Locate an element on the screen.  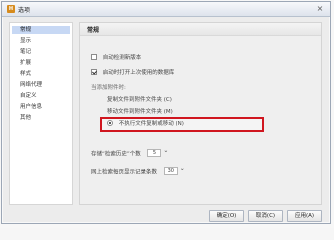
cancel-button: 取消(C) is located at coordinates (265, 216).